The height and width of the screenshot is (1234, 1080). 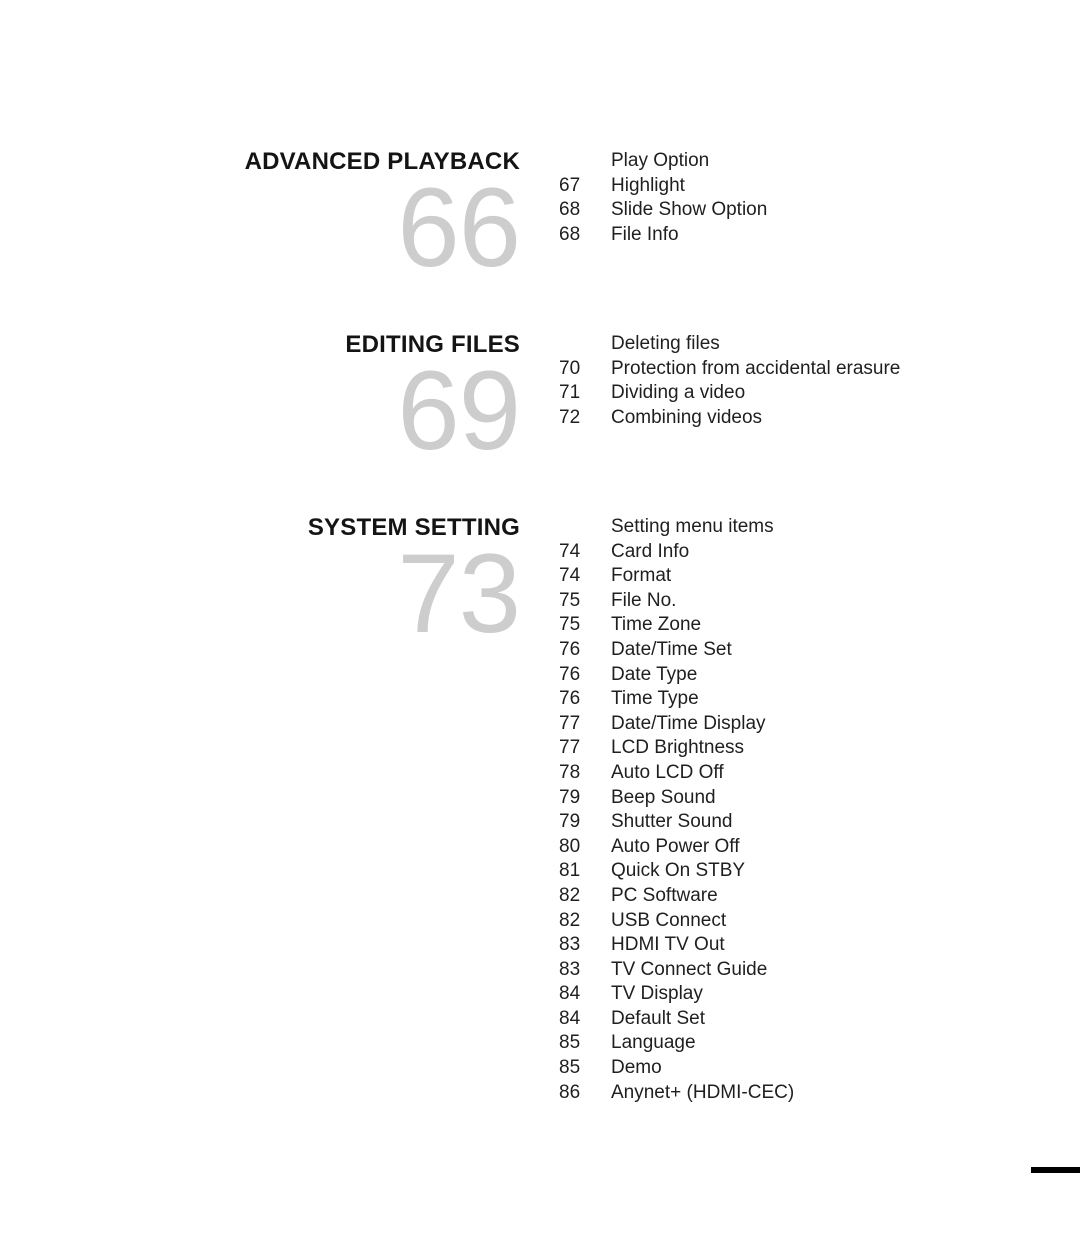 I want to click on toc-entry: 82 USB Connect, so click(x=779, y=921).